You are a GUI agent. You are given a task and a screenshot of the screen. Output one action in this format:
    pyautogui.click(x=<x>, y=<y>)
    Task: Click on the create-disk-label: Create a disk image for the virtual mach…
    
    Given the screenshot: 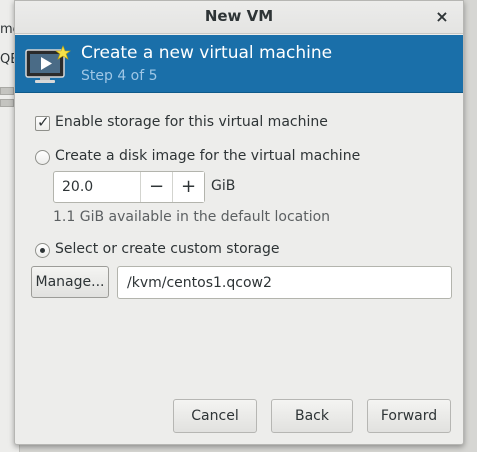 What is the action you would take?
    pyautogui.click(x=207, y=156)
    